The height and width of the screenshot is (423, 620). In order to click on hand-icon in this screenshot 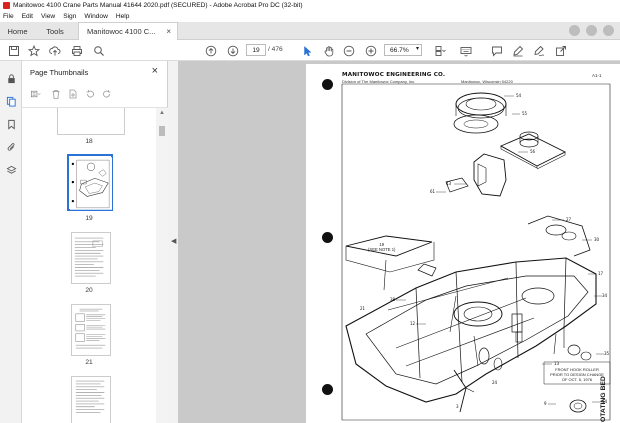, I will do `click(329, 50)`.